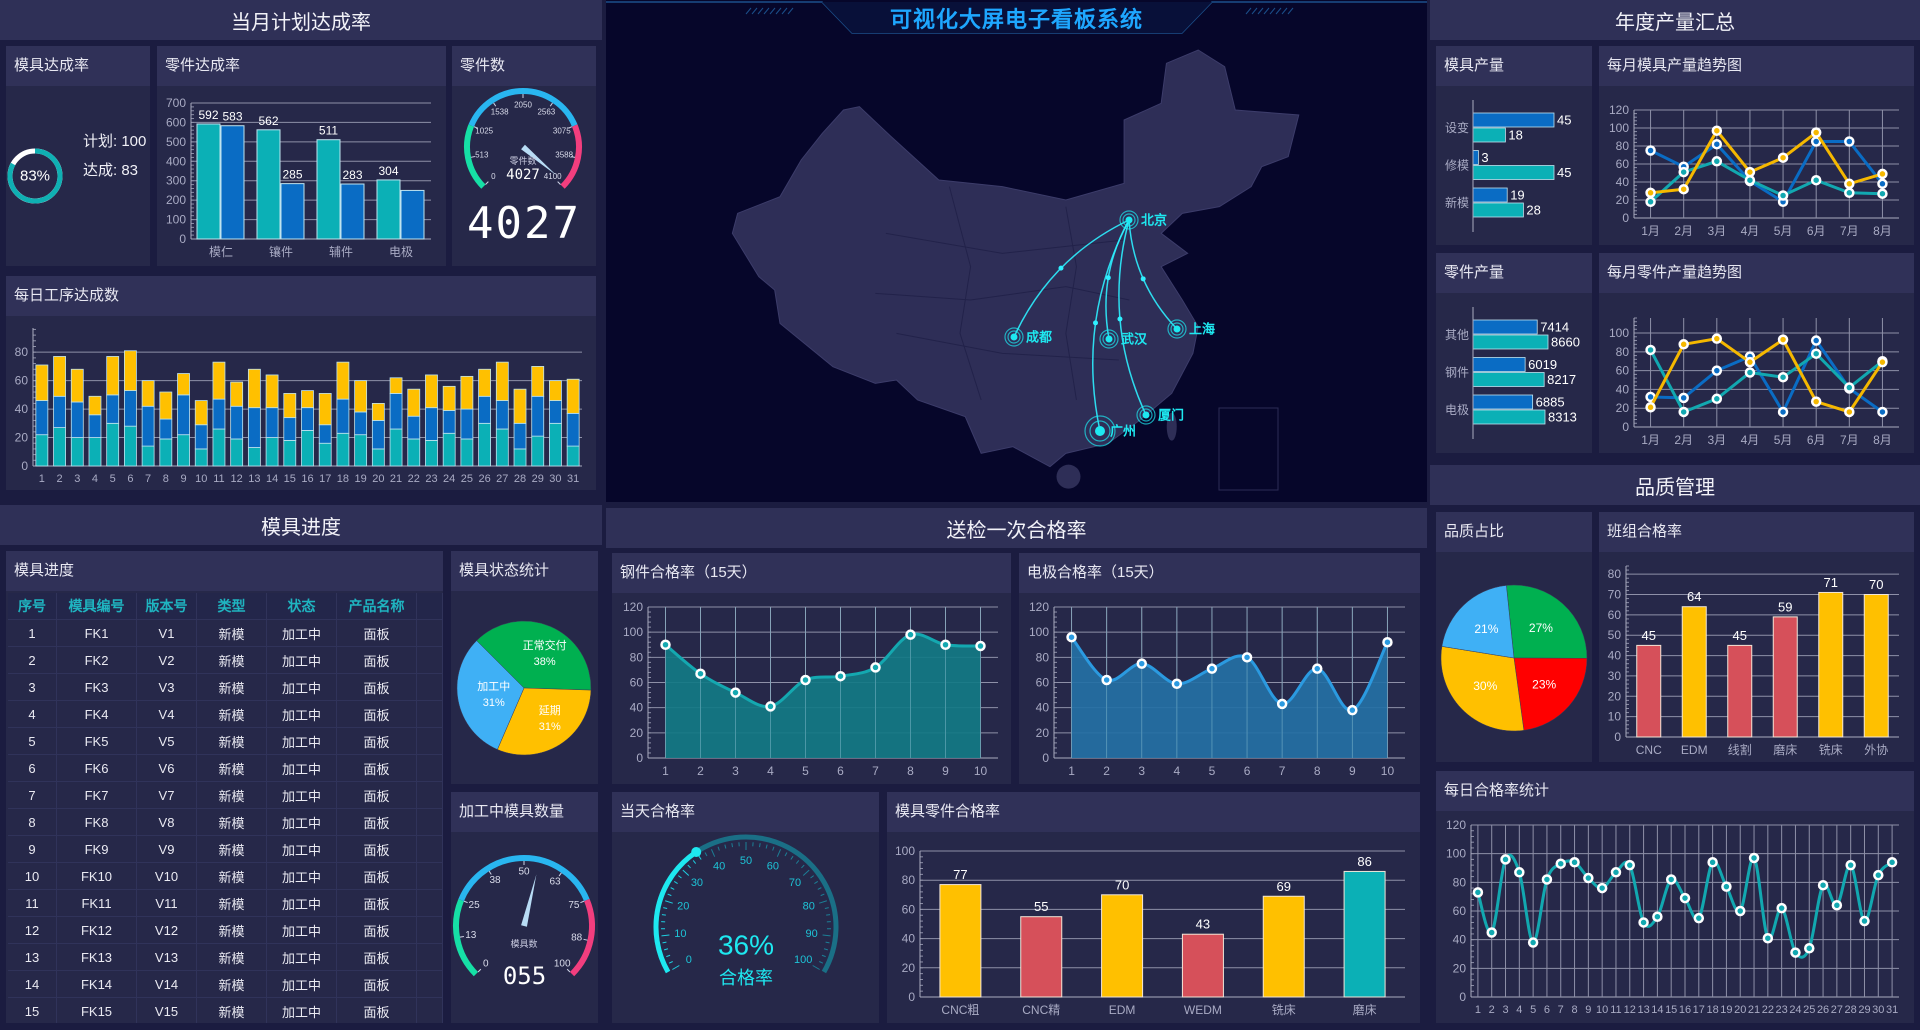 The width and height of the screenshot is (1920, 1030). I want to click on slice-percent: 31%, so click(494, 703).